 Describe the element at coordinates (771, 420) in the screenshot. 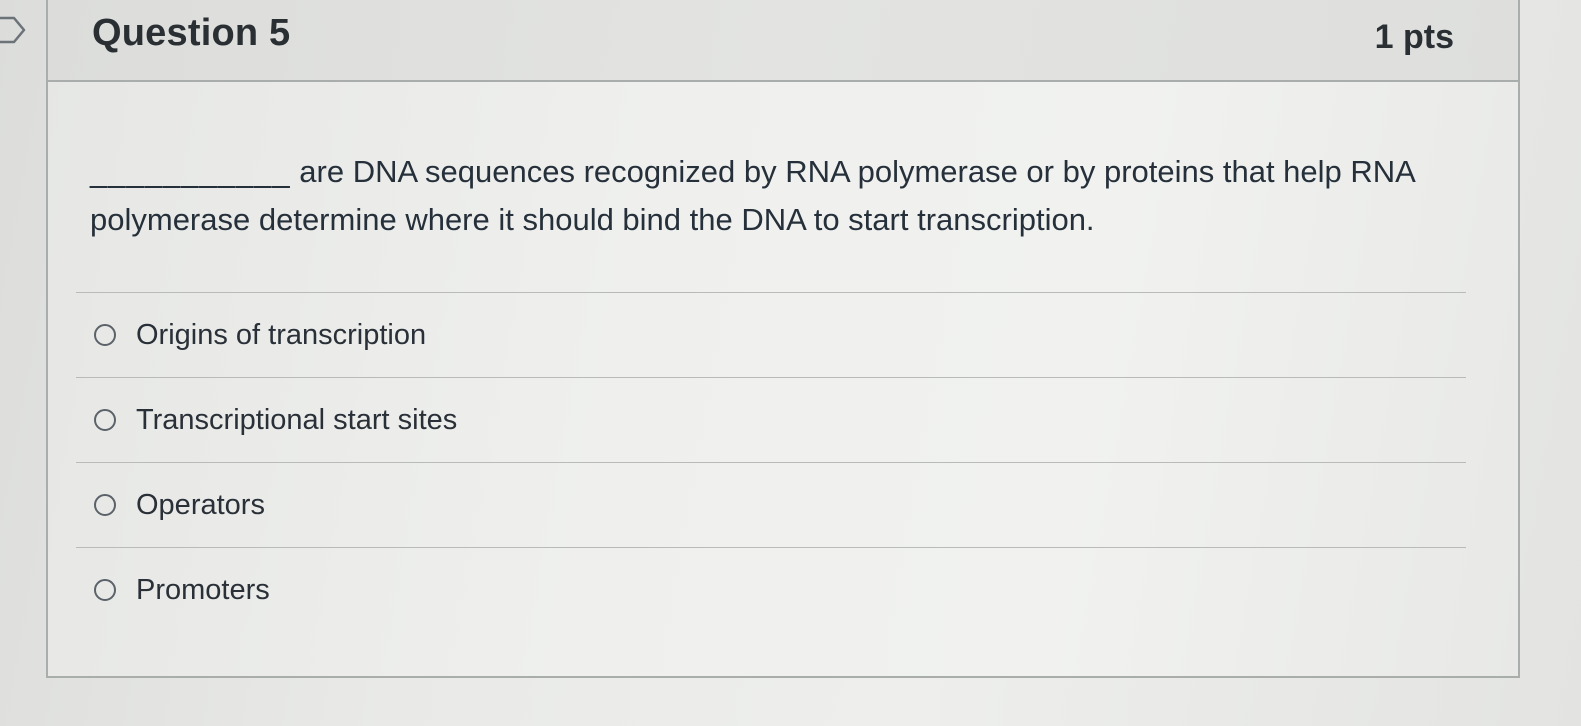

I see `answer-option-transcriptional-start-sites: Transcriptional start sites` at that location.